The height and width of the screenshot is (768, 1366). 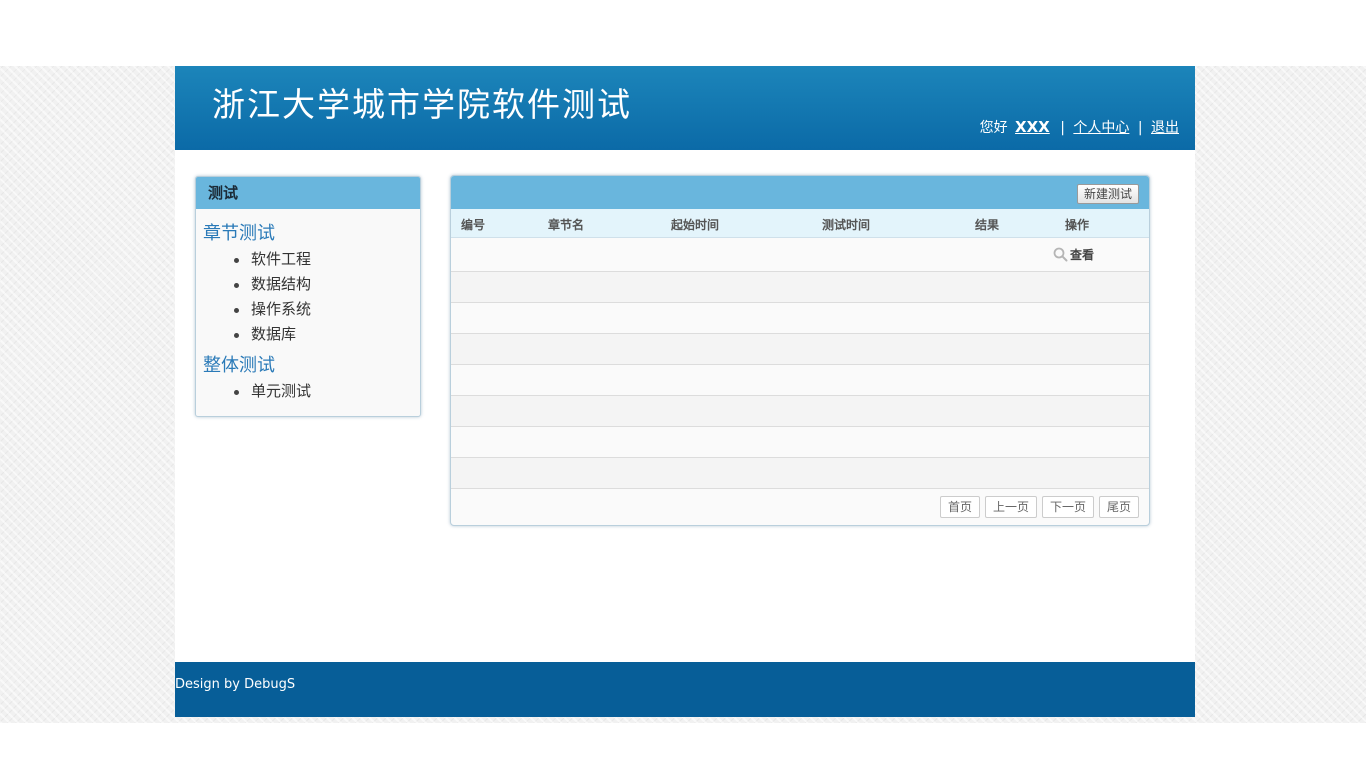 What do you see at coordinates (308, 334) in the screenshot?
I see `sidebar-item-database: 数据库` at bounding box center [308, 334].